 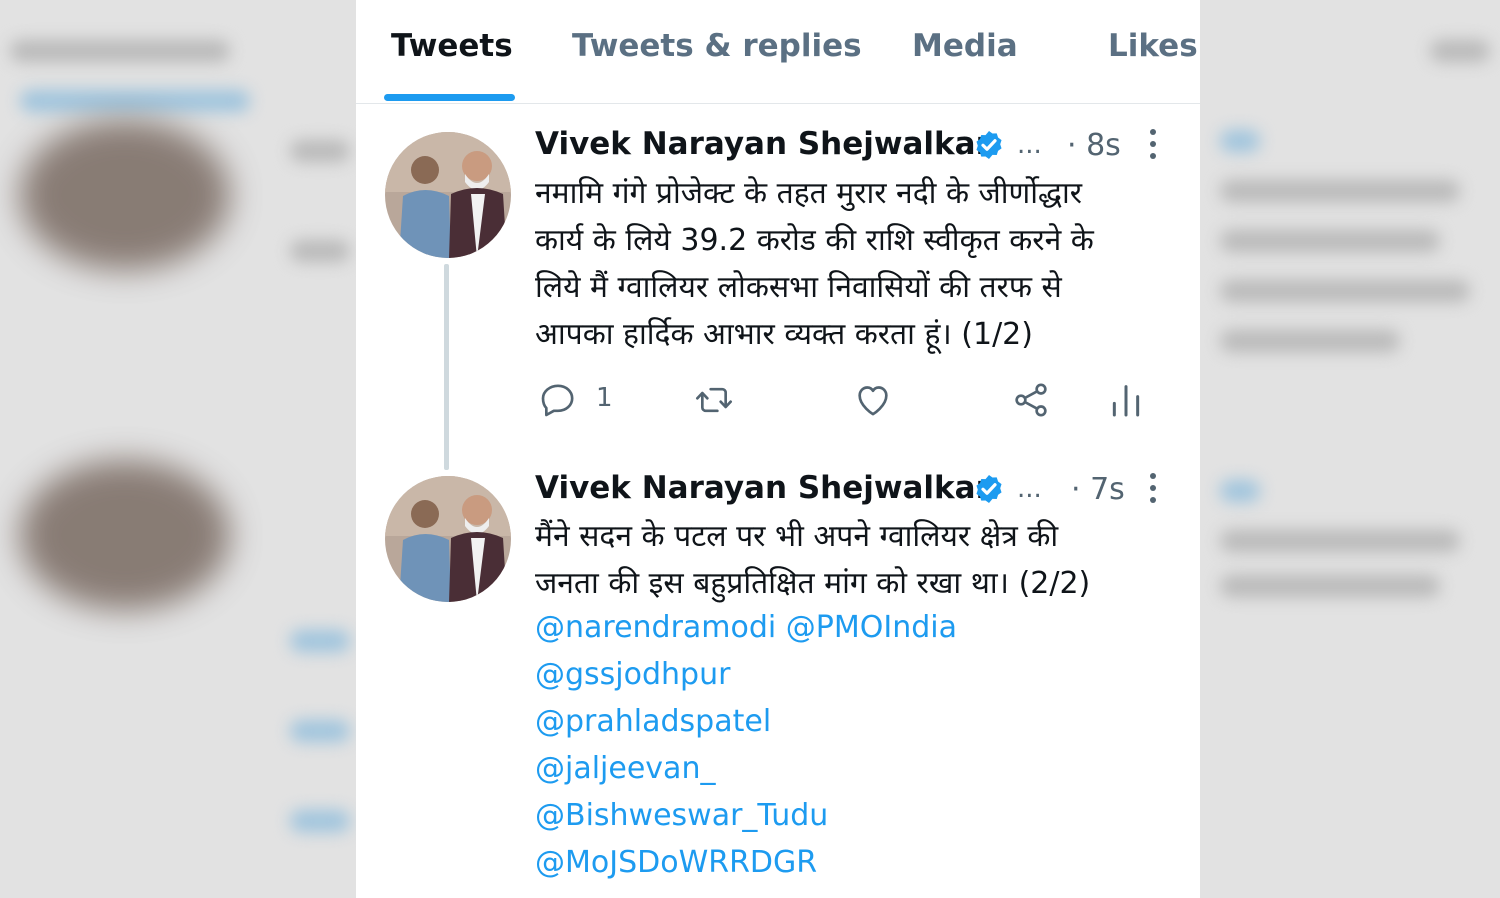 I want to click on tab-media: Media, so click(x=965, y=46).